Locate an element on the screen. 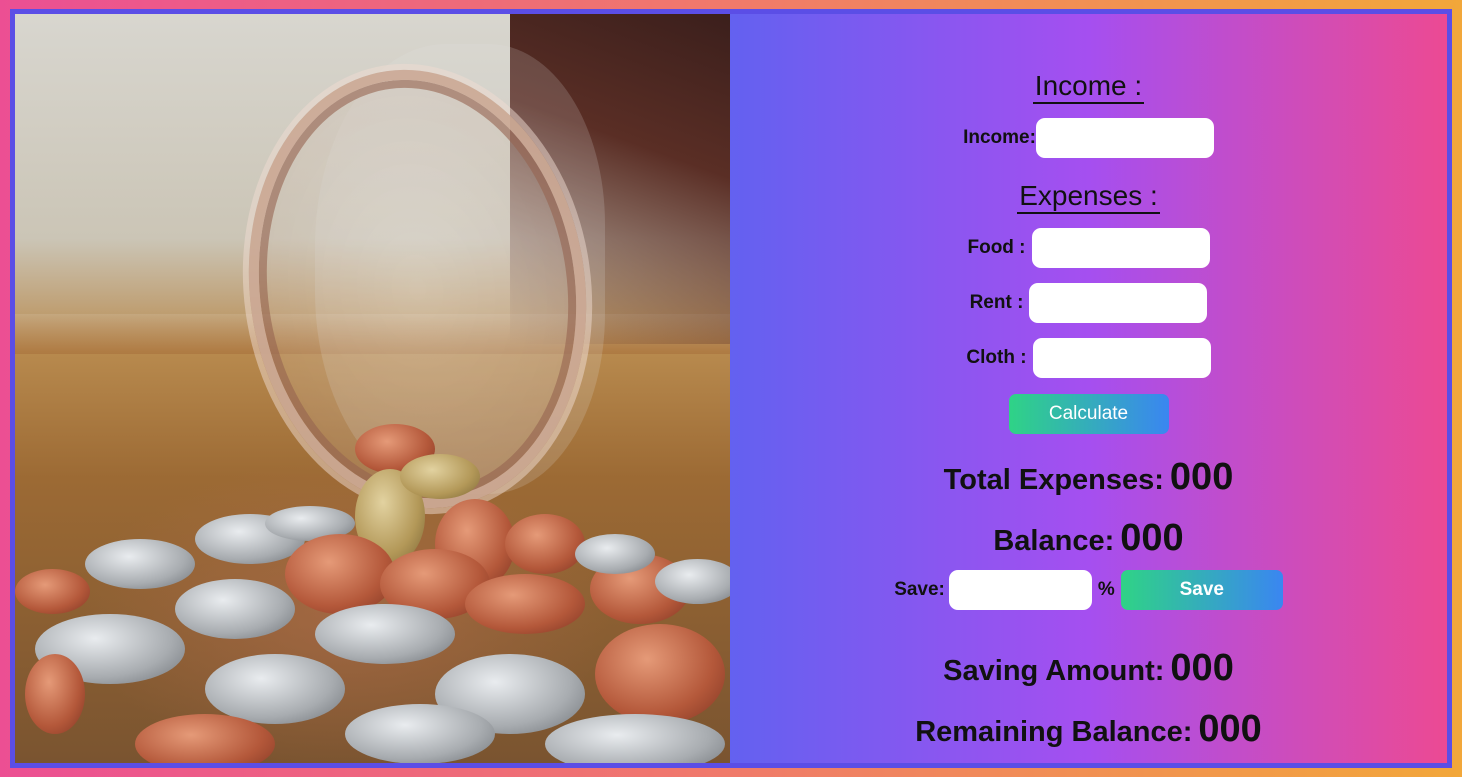  calculate-row: Calculate is located at coordinates (1088, 414).